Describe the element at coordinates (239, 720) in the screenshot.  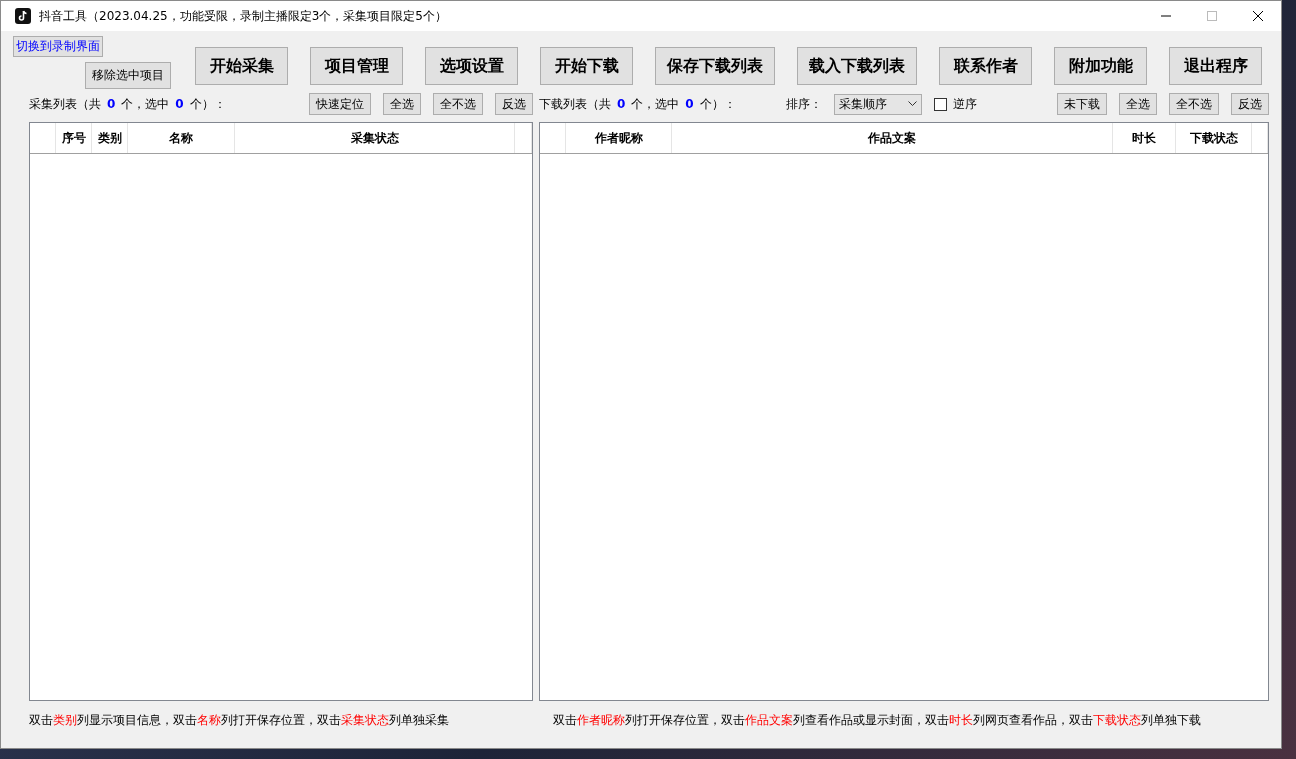
I see `hint-text: 双击类别列显示项目信息，双击名称列打开保存位置，双击采集状态列单独采集` at that location.